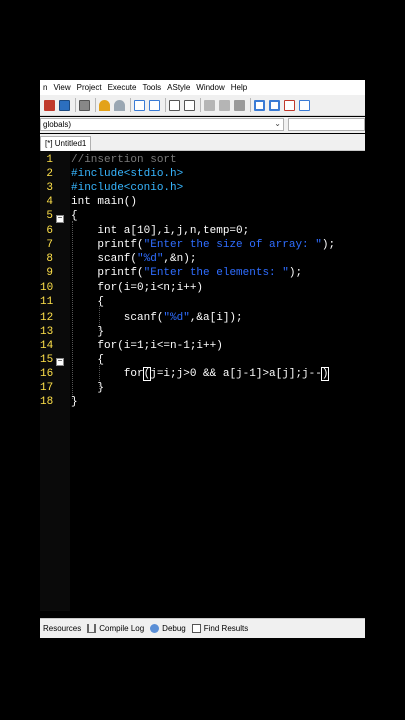 This screenshot has height=720, width=405. Describe the element at coordinates (49, 174) in the screenshot. I see `line-number: 2` at that location.